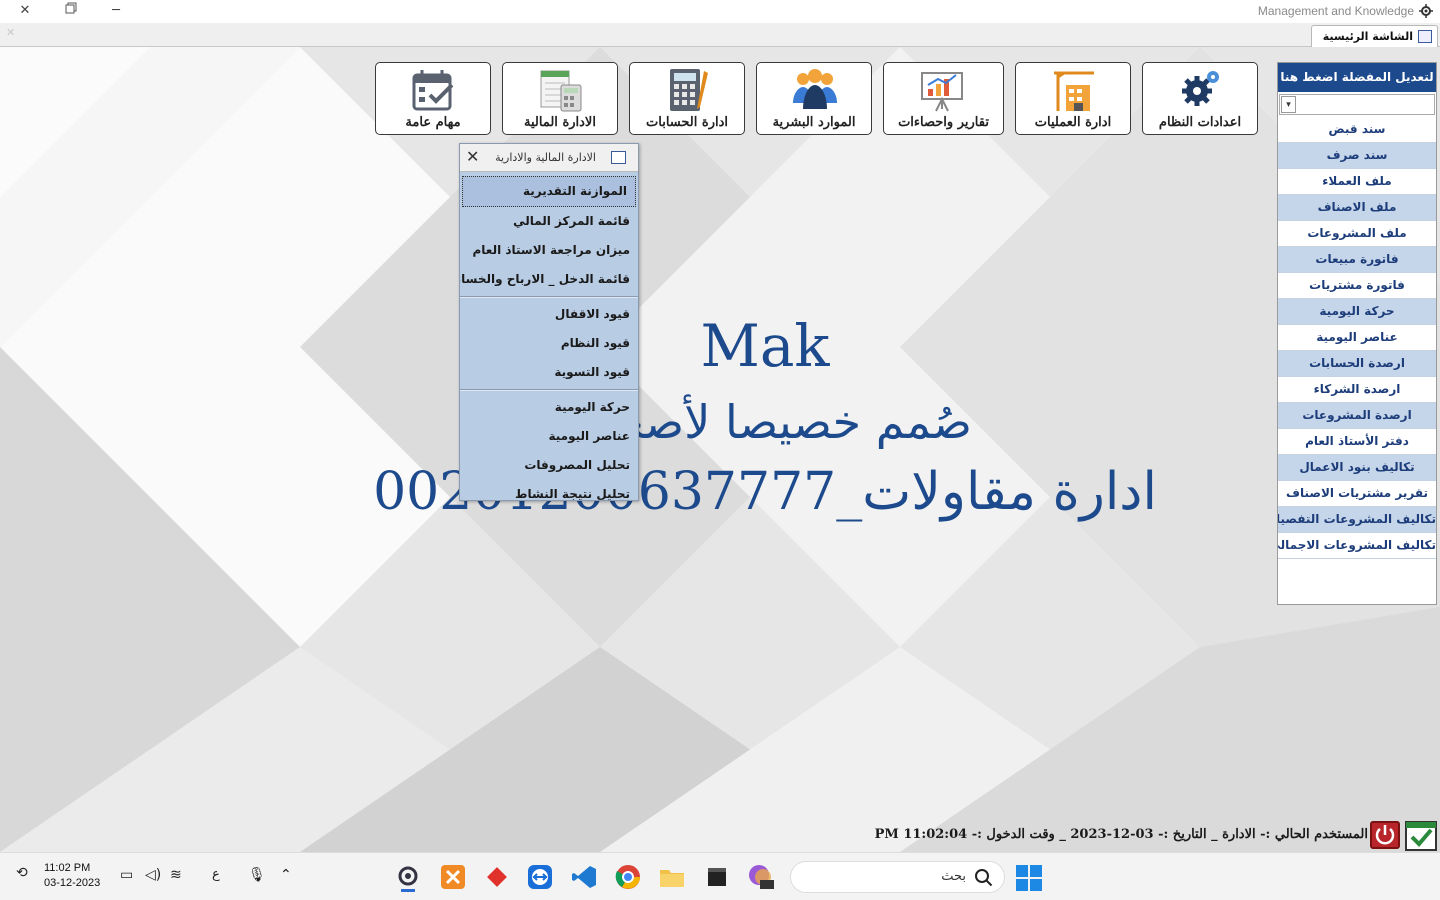  What do you see at coordinates (408, 877) in the screenshot?
I see `management-app-icon` at bounding box center [408, 877].